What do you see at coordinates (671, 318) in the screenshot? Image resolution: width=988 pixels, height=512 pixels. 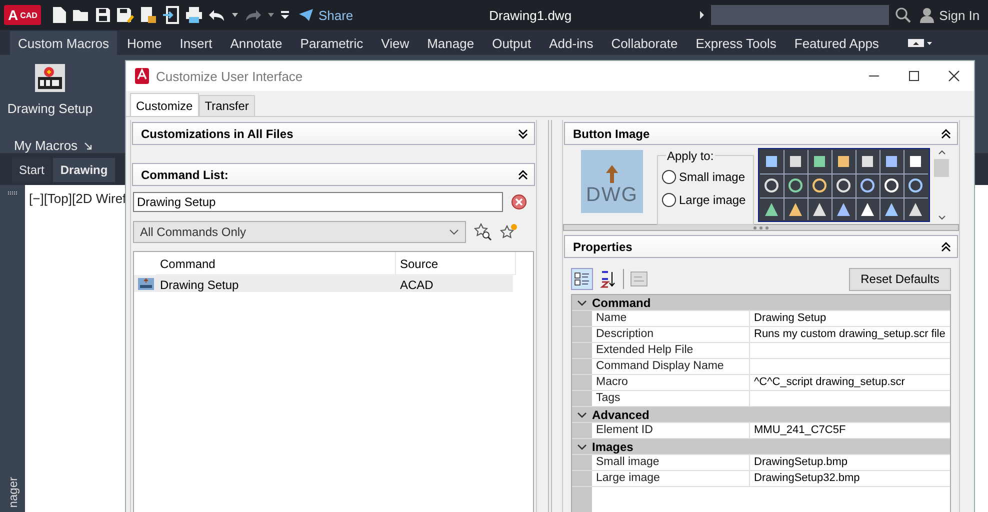 I see `property-name: Name` at bounding box center [671, 318].